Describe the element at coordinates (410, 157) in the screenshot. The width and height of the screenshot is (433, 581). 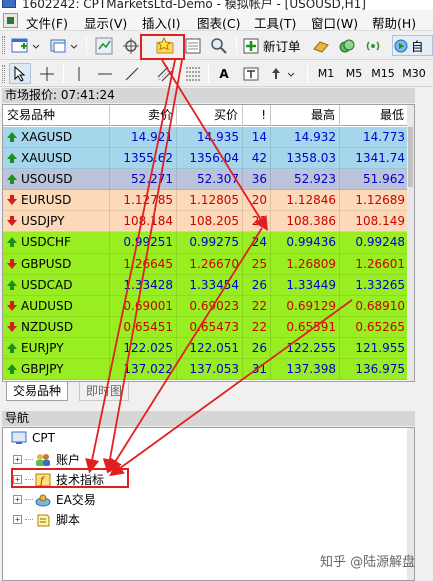
I see `scrollbar-thumb` at that location.